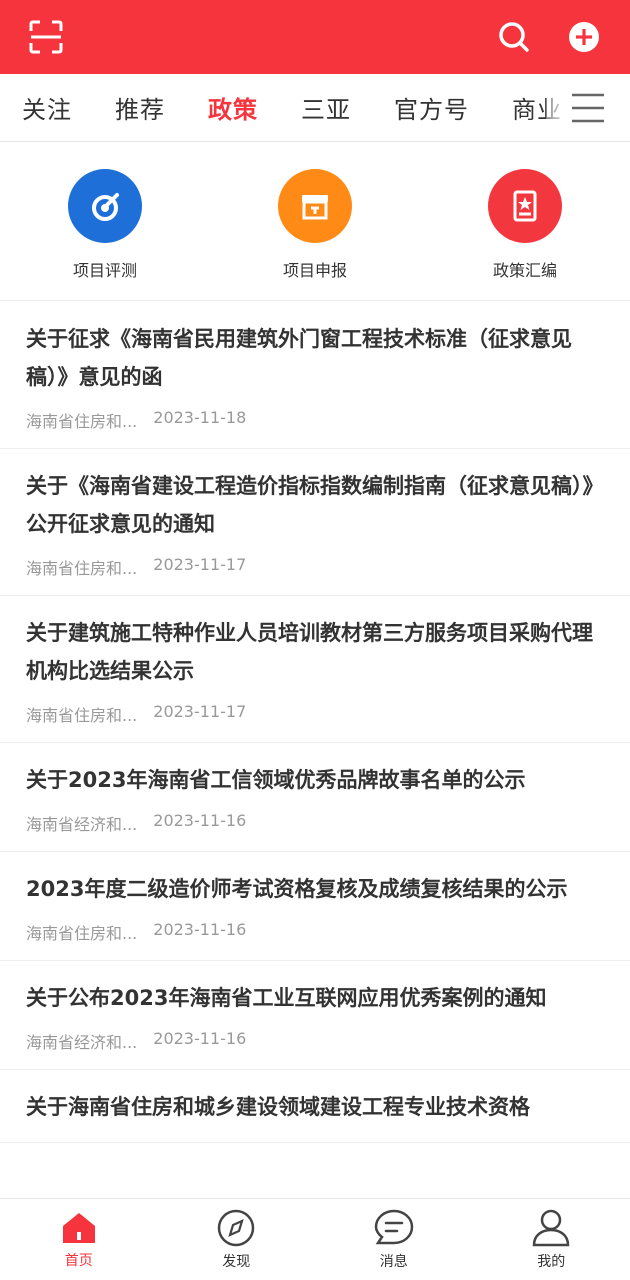 The image size is (630, 1280). Describe the element at coordinates (236, 1227) in the screenshot. I see `compass-icon` at that location.